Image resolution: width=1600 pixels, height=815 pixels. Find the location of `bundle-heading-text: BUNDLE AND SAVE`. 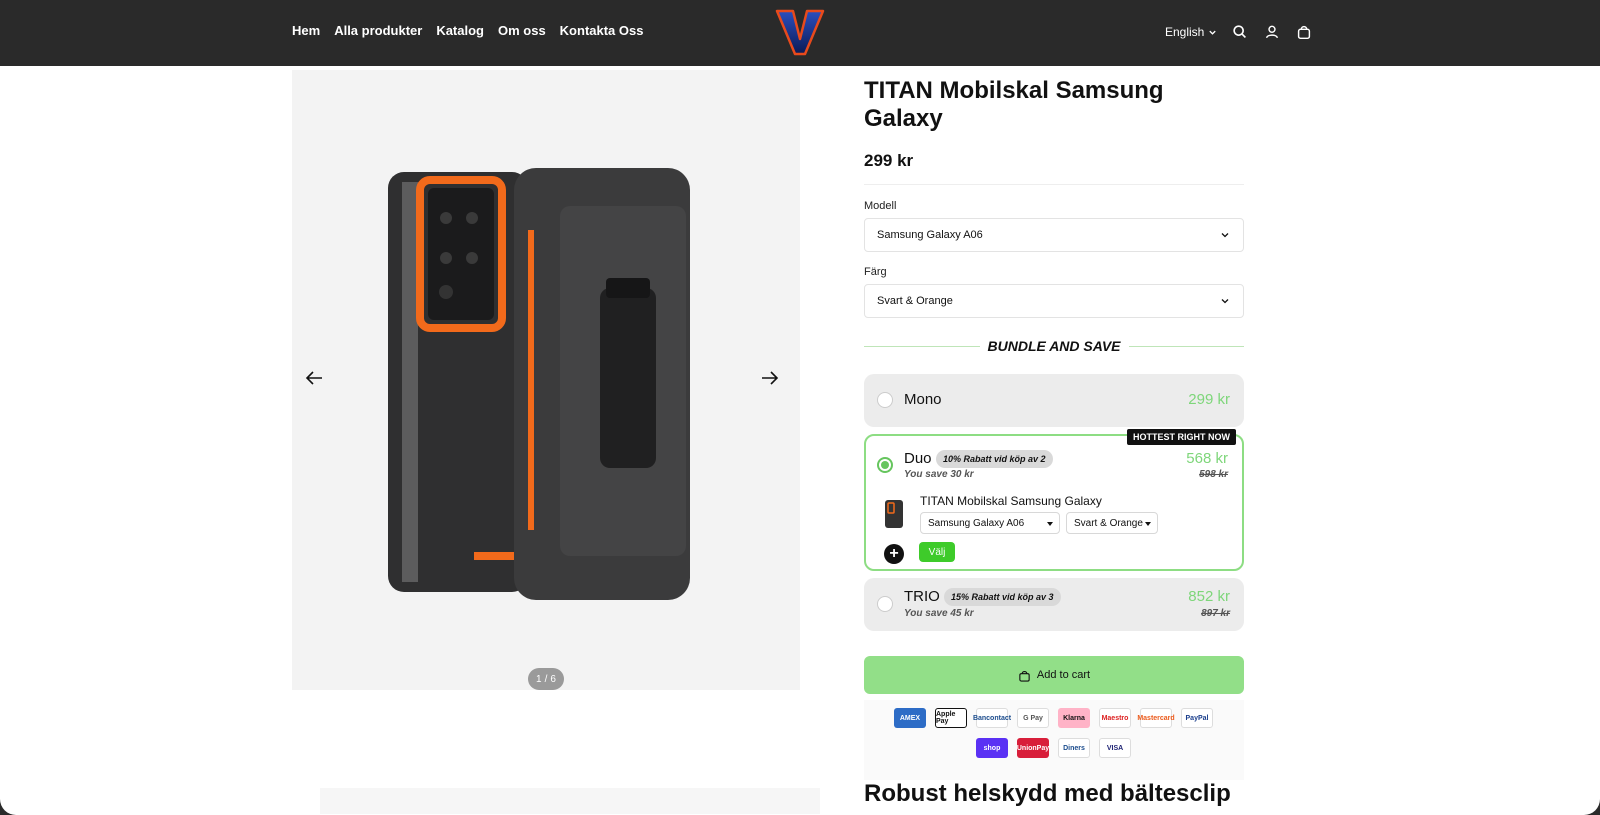

bundle-heading-text: BUNDLE AND SAVE is located at coordinates (1054, 346).